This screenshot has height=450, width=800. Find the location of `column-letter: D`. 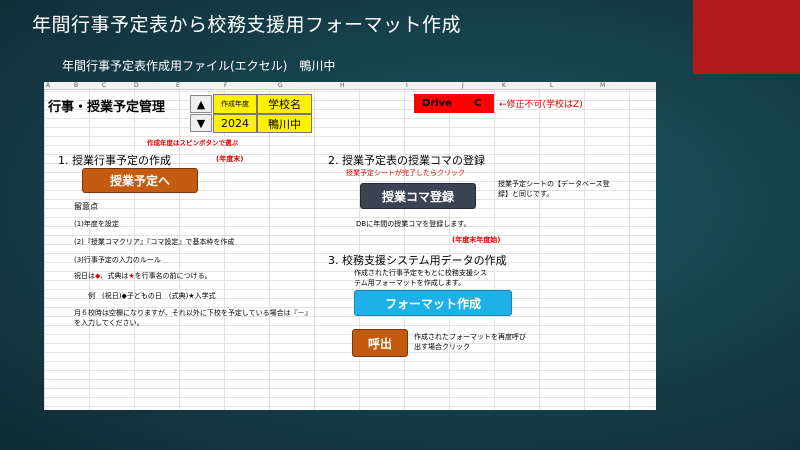

column-letter: D is located at coordinates (136, 85).